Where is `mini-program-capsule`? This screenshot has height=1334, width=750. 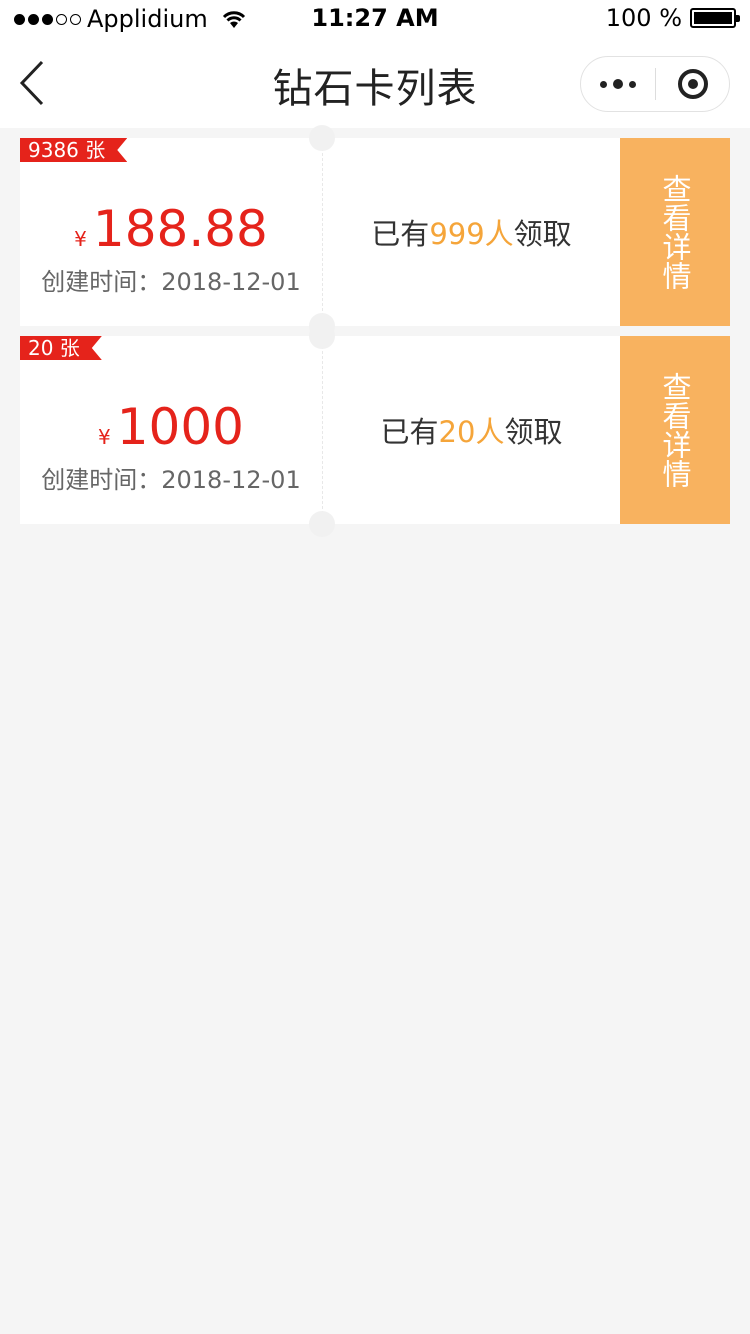 mini-program-capsule is located at coordinates (655, 84).